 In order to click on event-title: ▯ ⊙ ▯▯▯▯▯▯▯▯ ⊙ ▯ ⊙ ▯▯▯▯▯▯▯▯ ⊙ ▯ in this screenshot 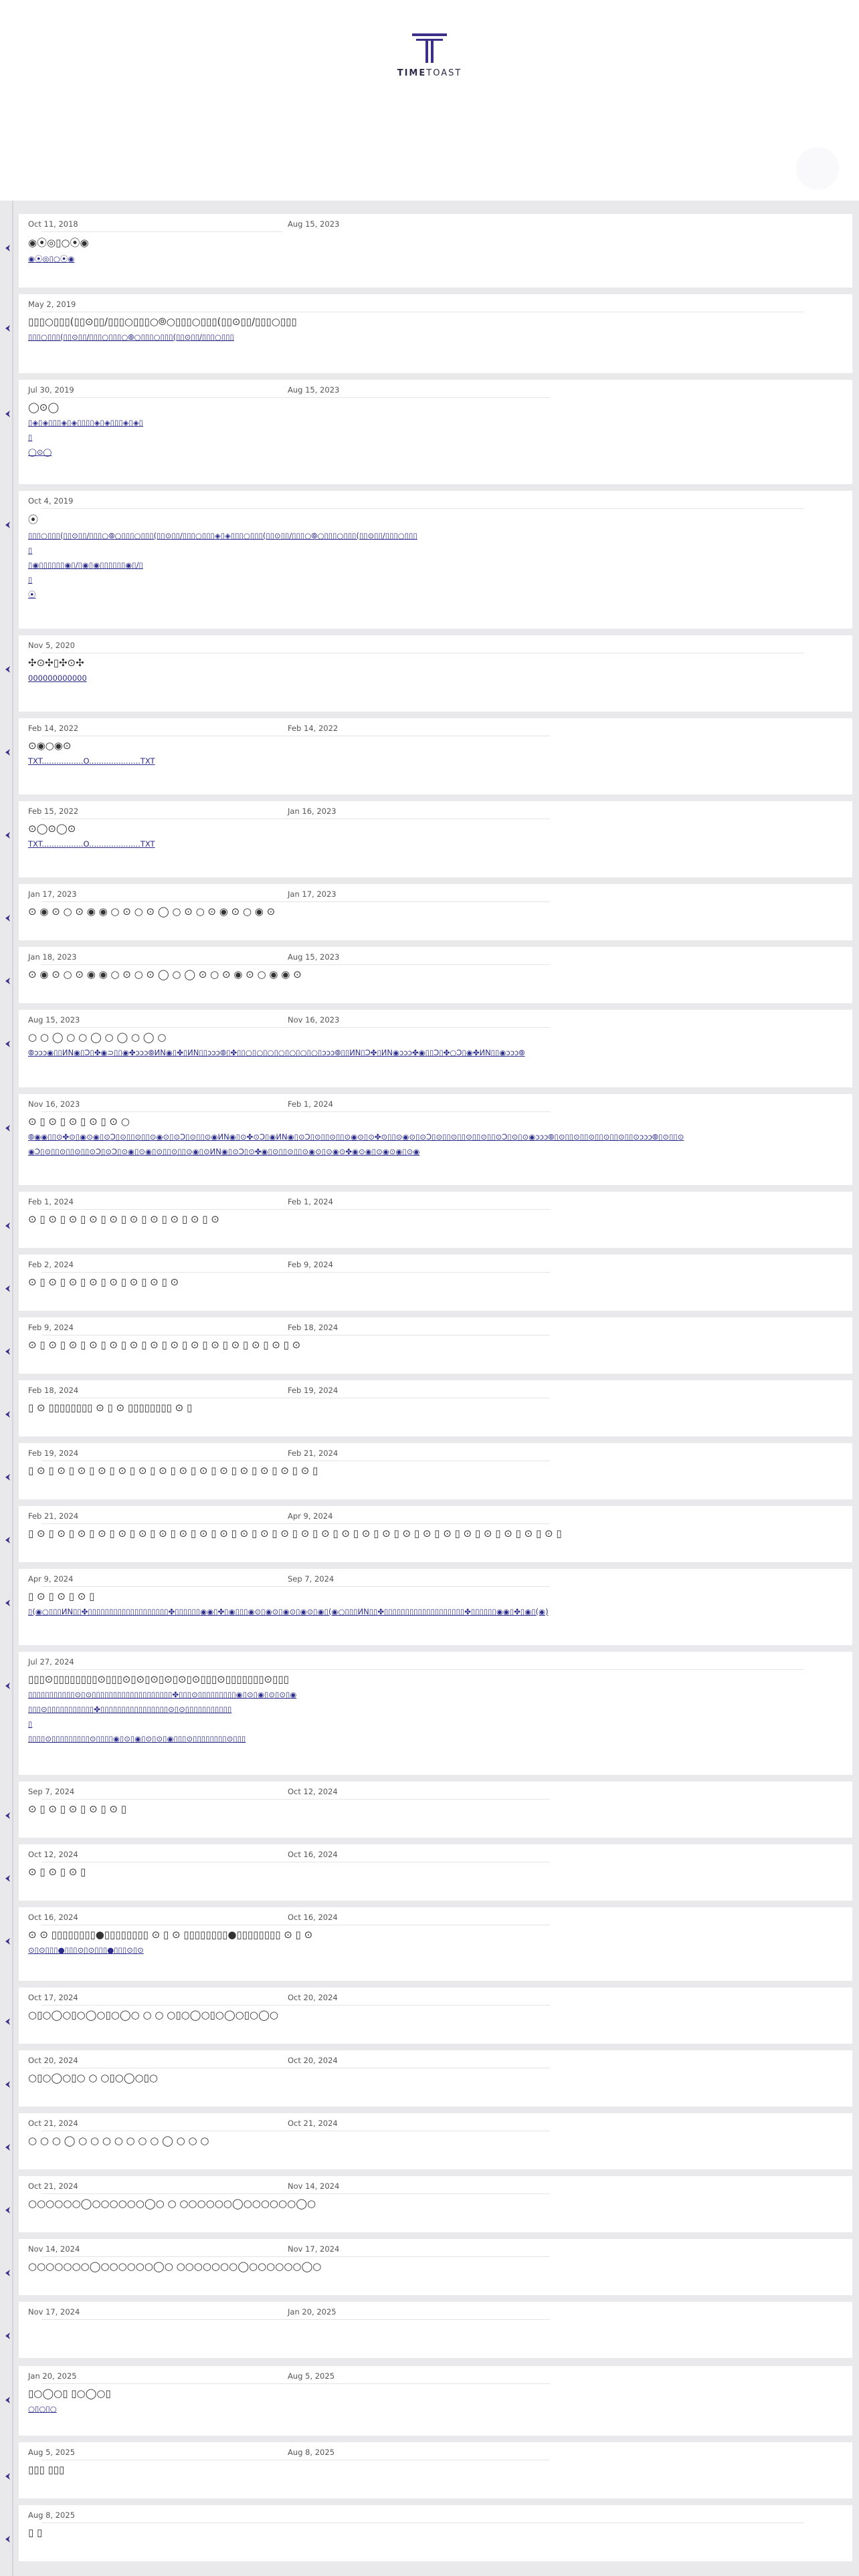, I will do `click(438, 1408)`.